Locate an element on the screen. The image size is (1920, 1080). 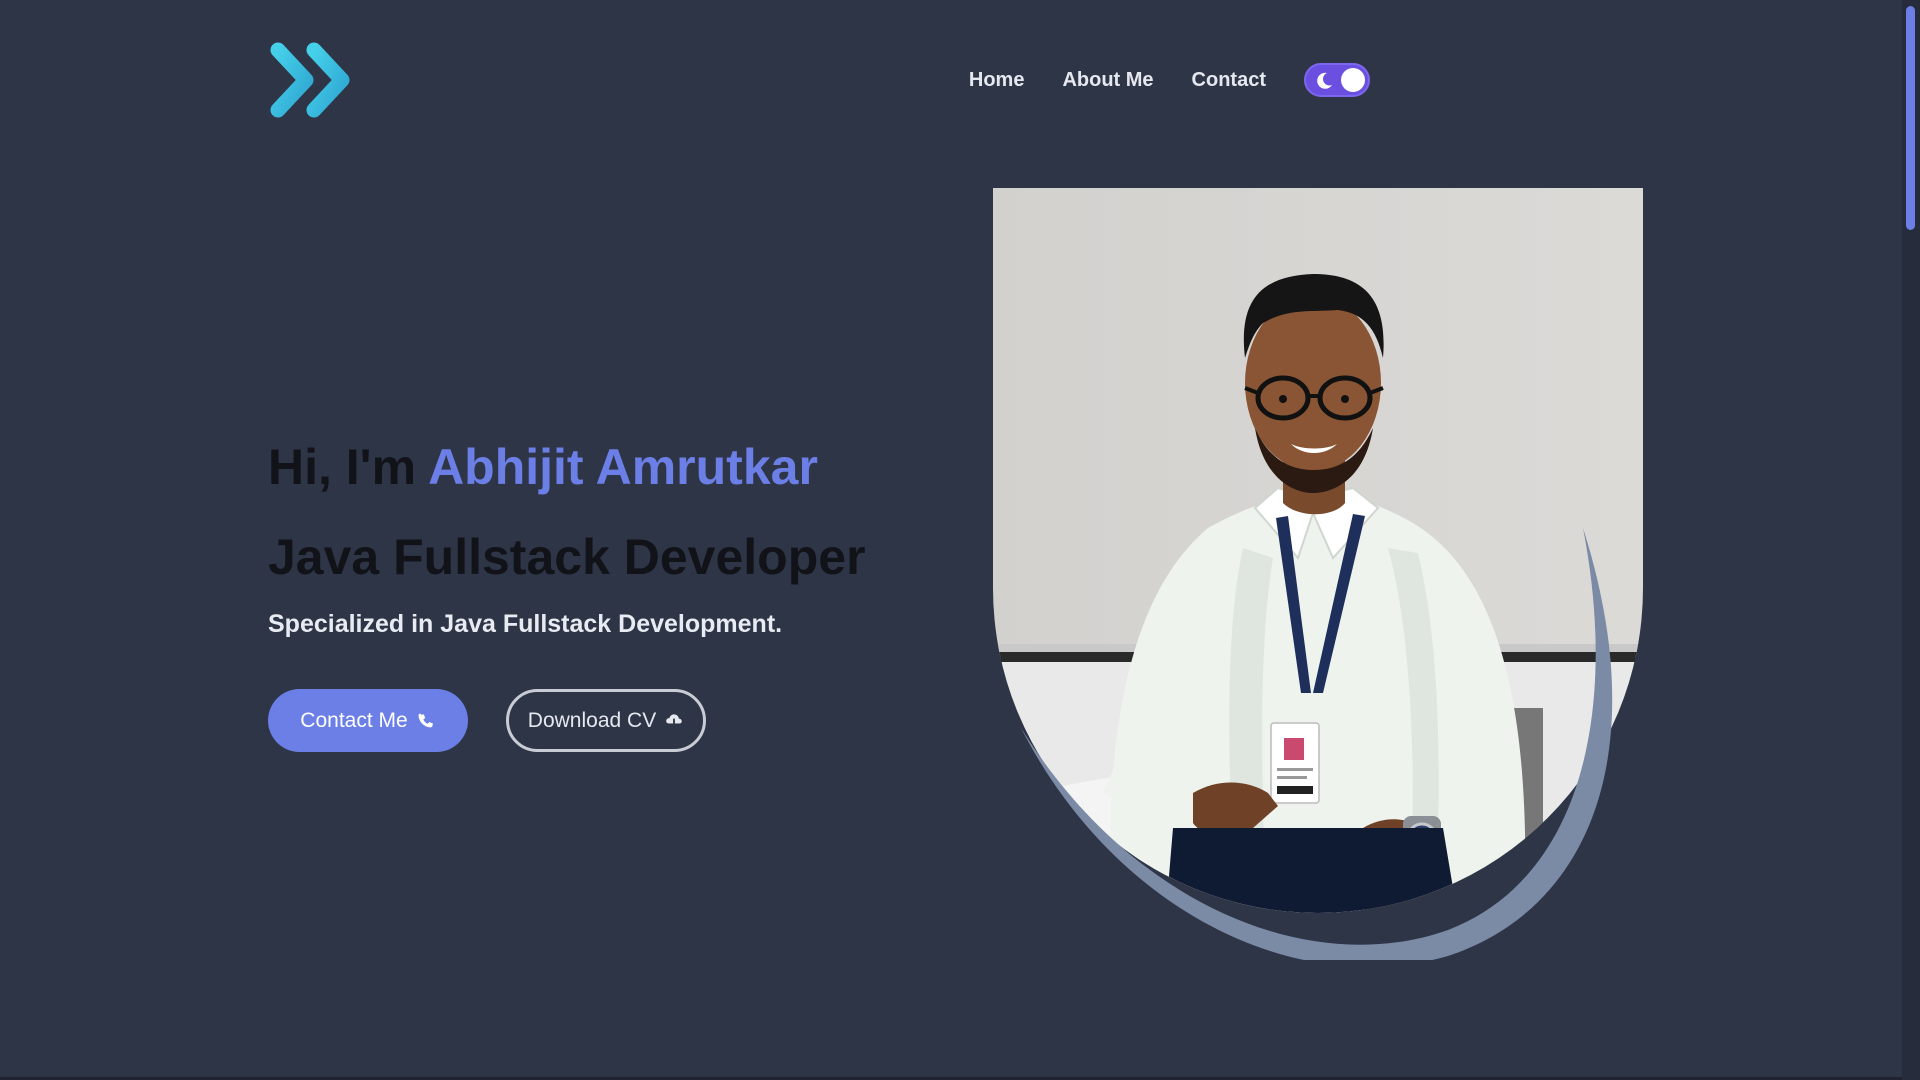
contact-me-button: Contact Me is located at coordinates (368, 720).